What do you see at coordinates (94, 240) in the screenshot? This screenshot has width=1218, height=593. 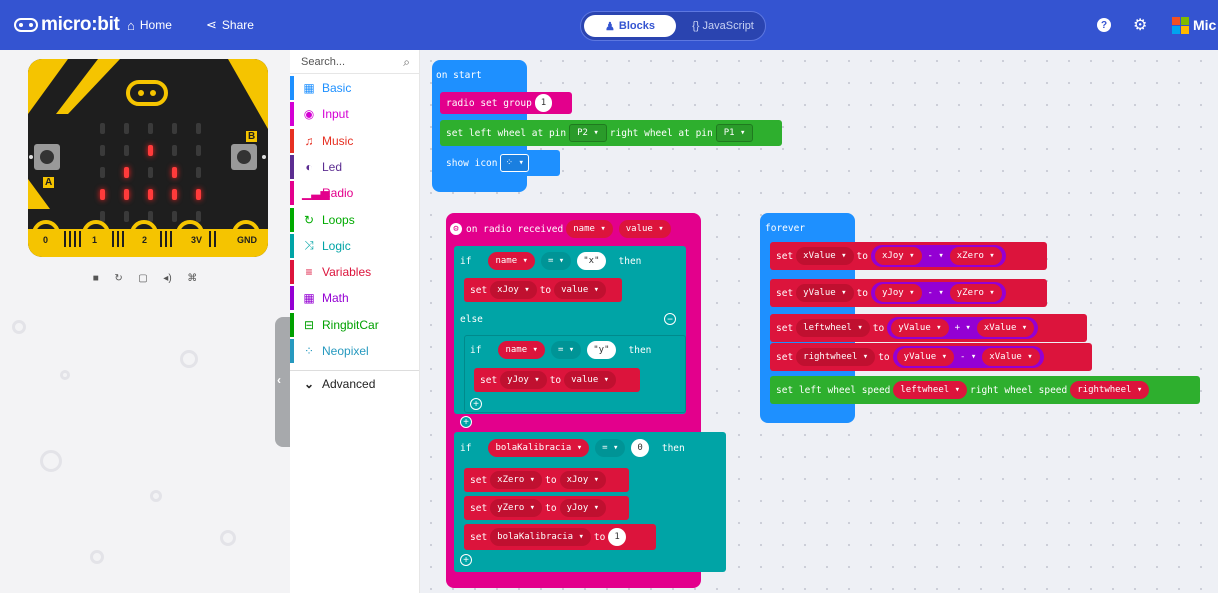 I see `pin-1: 1` at bounding box center [94, 240].